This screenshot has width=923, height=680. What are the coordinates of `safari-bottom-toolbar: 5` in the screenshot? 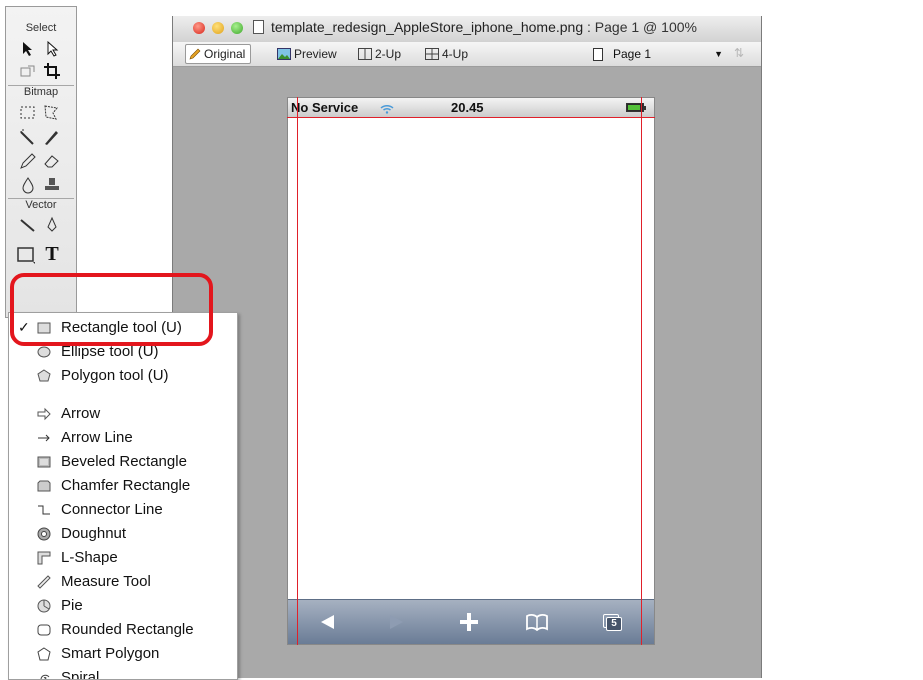 It's located at (471, 621).